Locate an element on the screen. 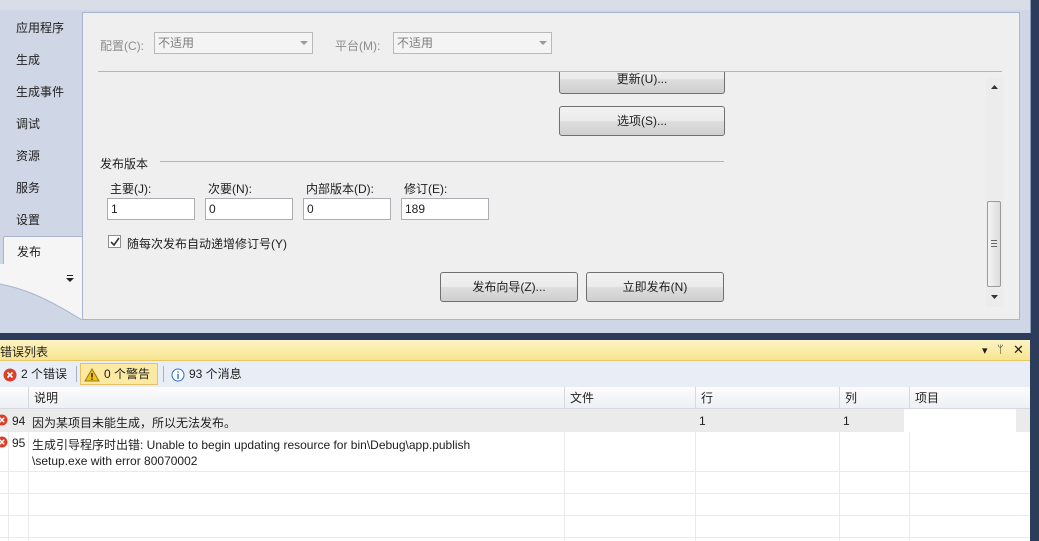  row-number: 94 is located at coordinates (19, 421).